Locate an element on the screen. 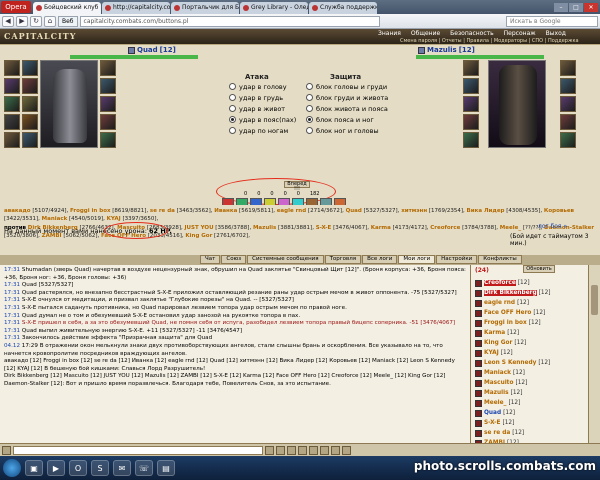 This screenshot has height=480, width=600. fighter-name: se re da is located at coordinates (162, 211).